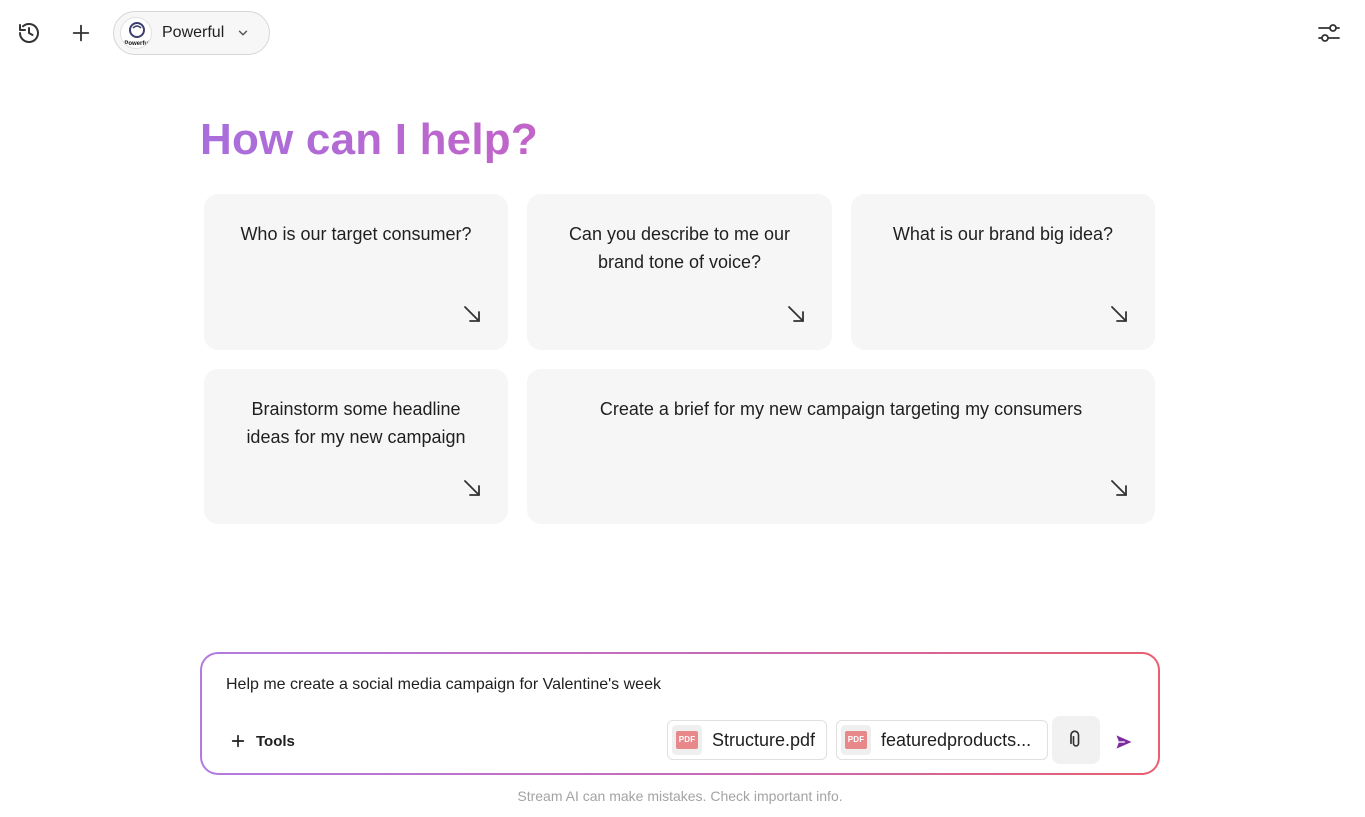 This screenshot has height=817, width=1365. I want to click on suggestion-text: What is our brand big idea?, so click(1003, 234).